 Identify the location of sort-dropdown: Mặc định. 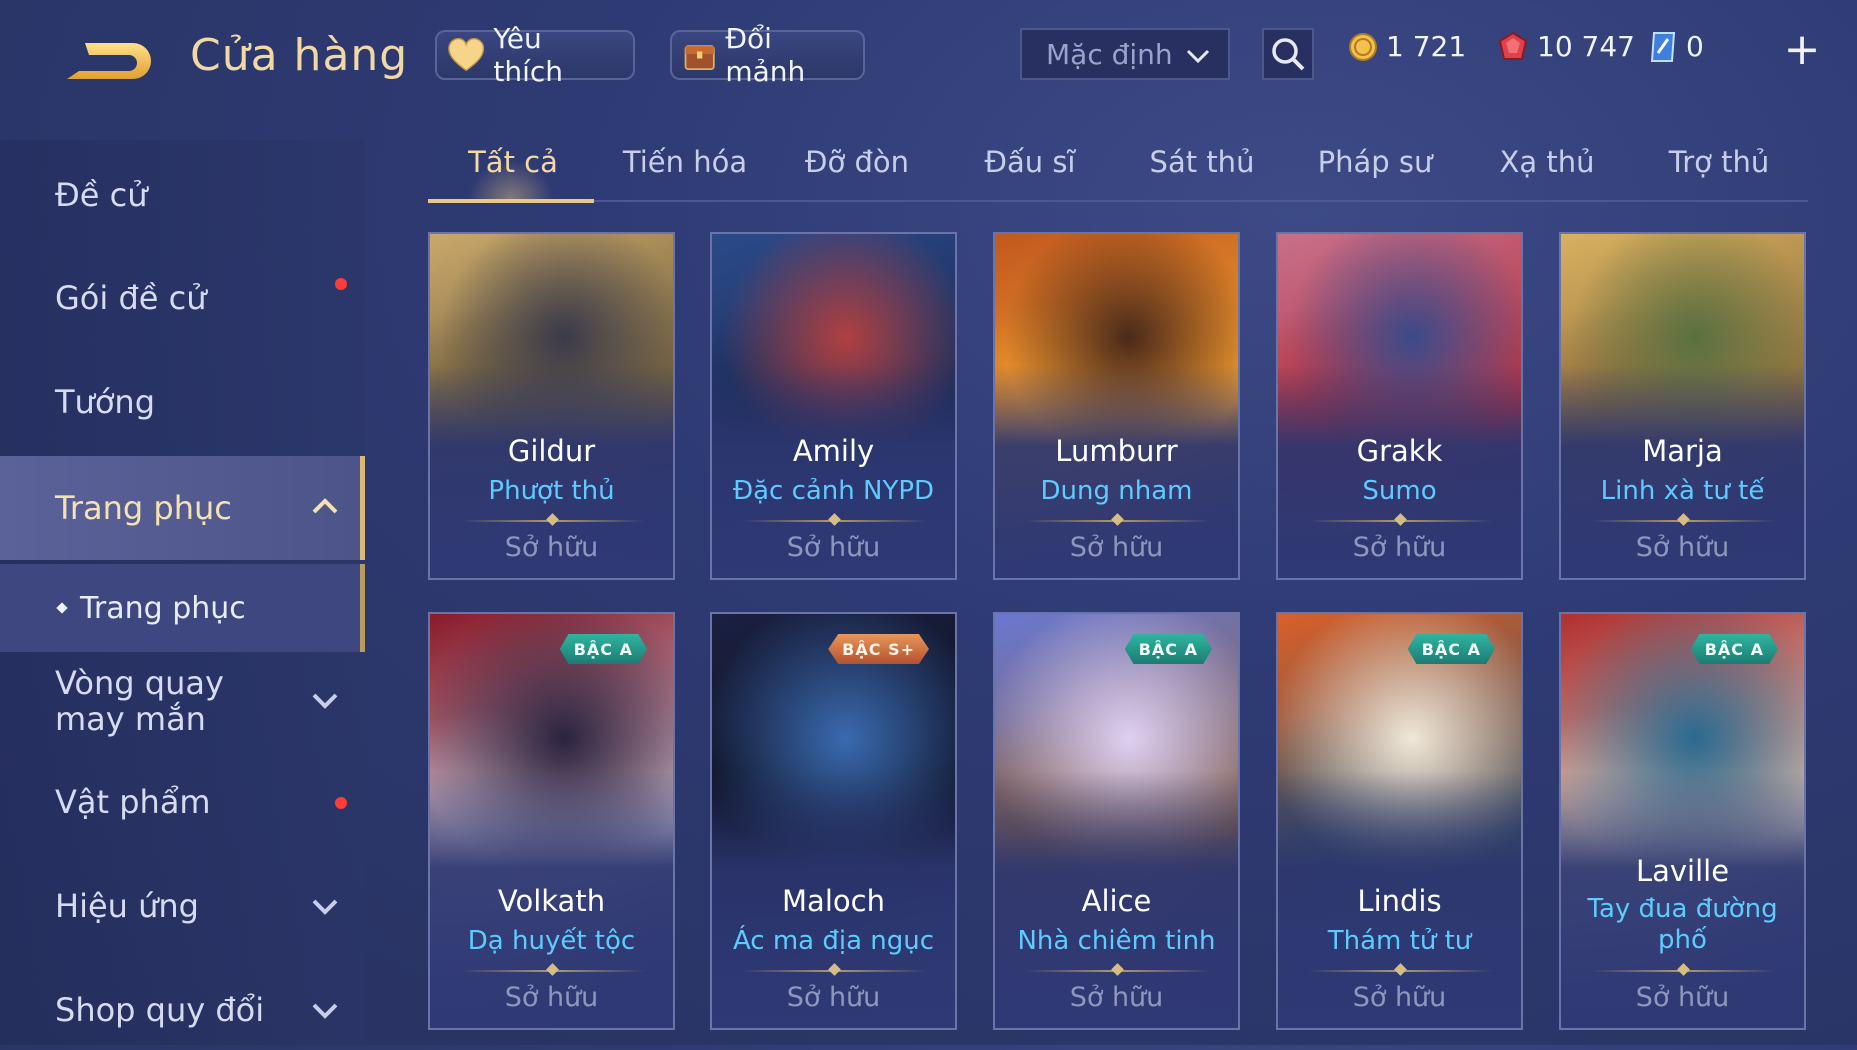
(1125, 54).